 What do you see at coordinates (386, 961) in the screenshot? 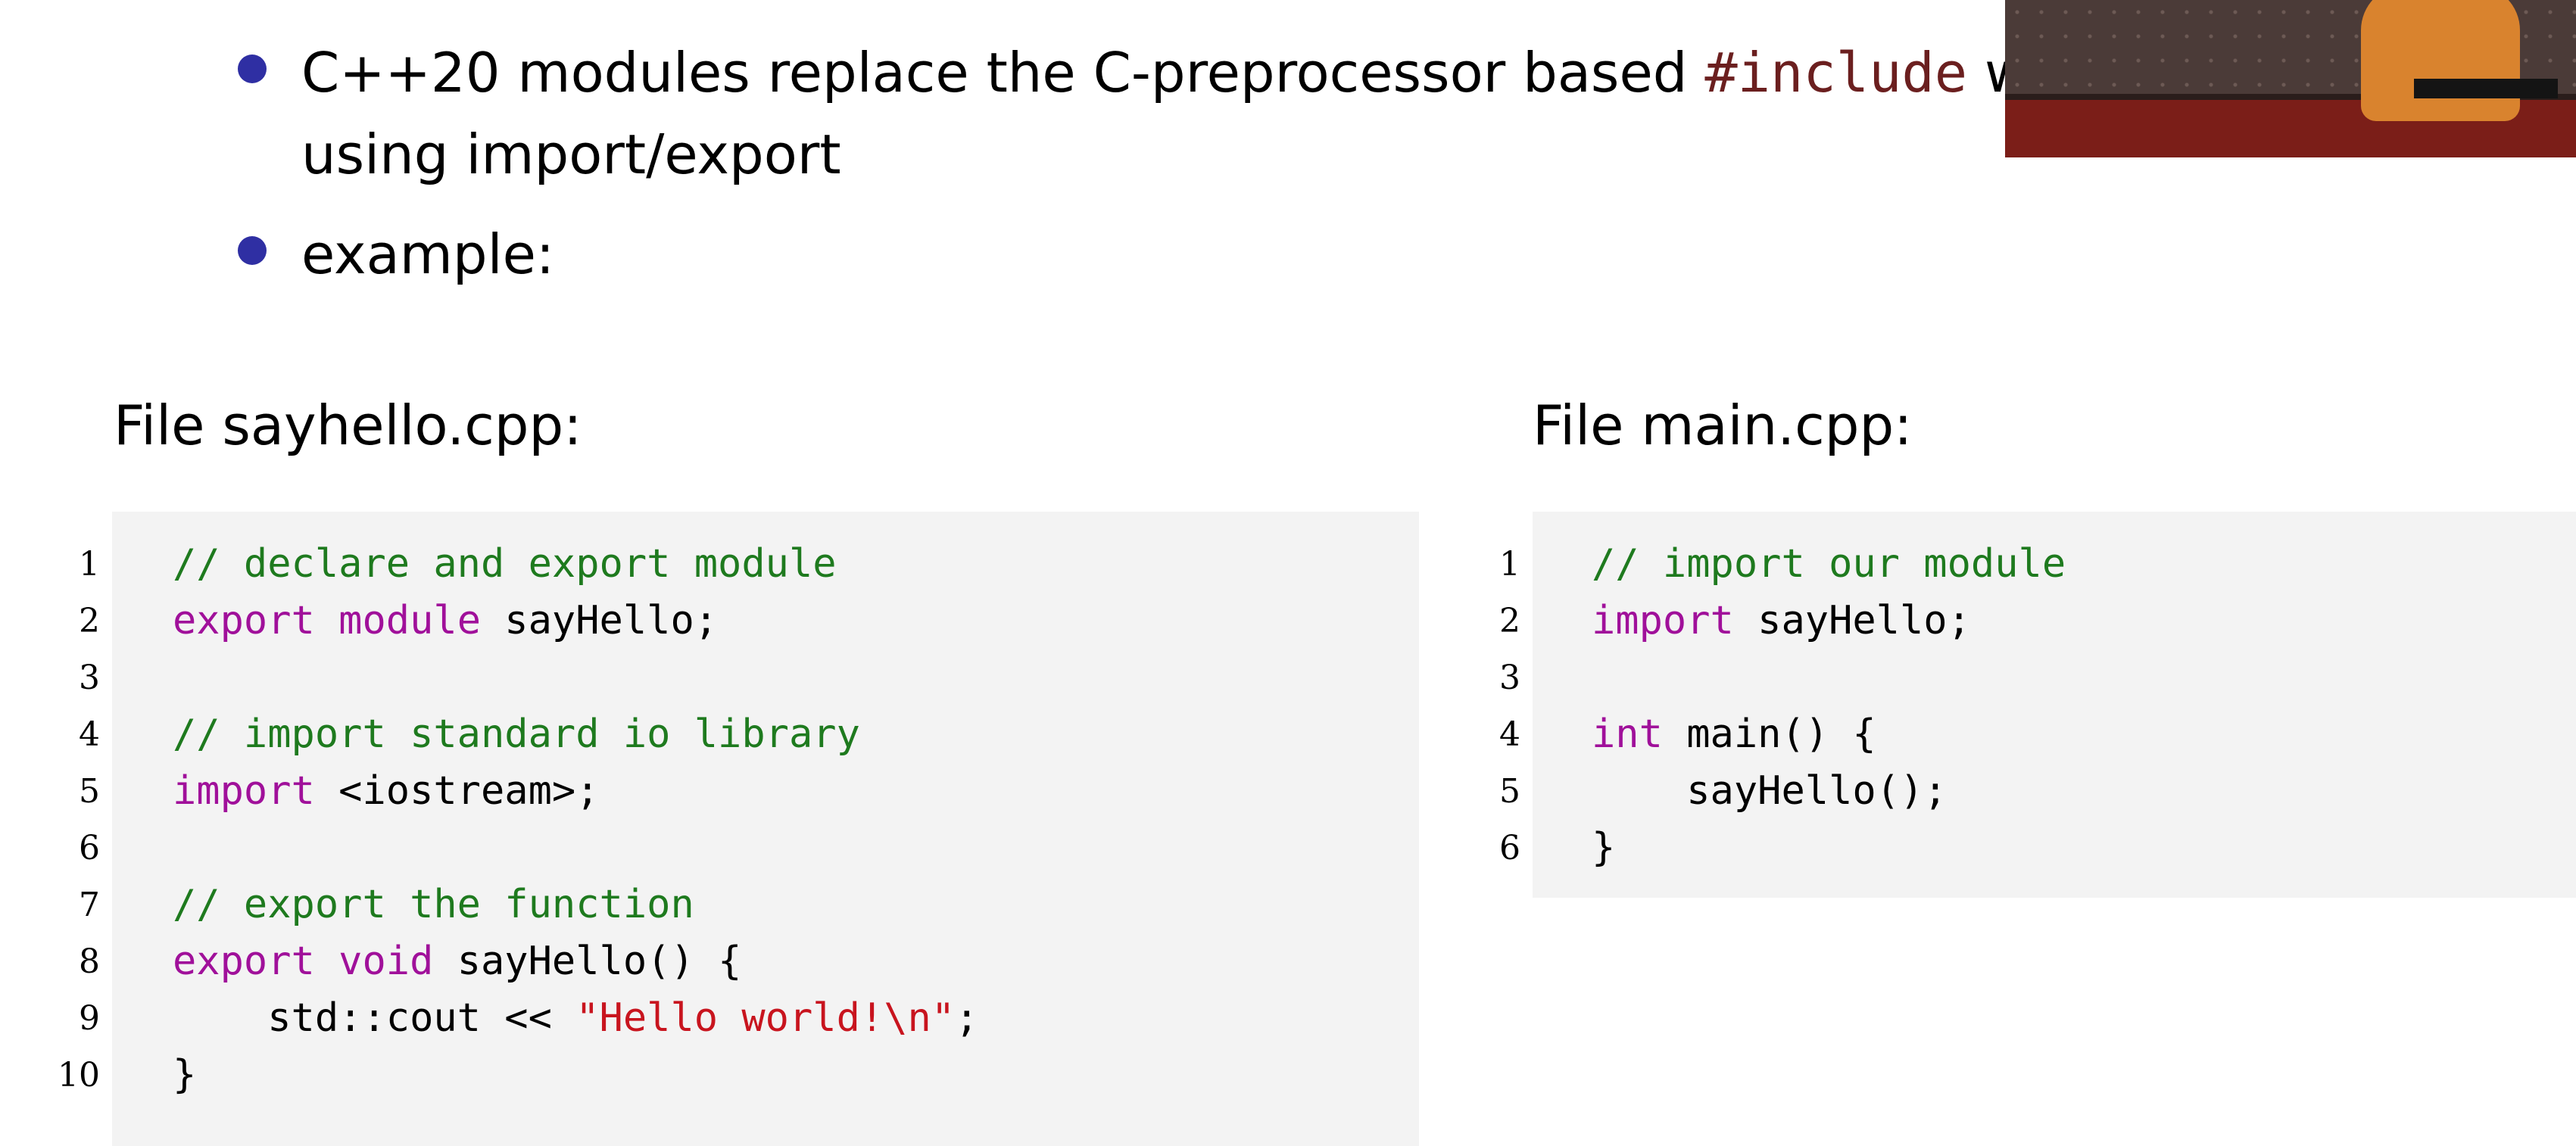
I see `code-token-keyword: void` at bounding box center [386, 961].